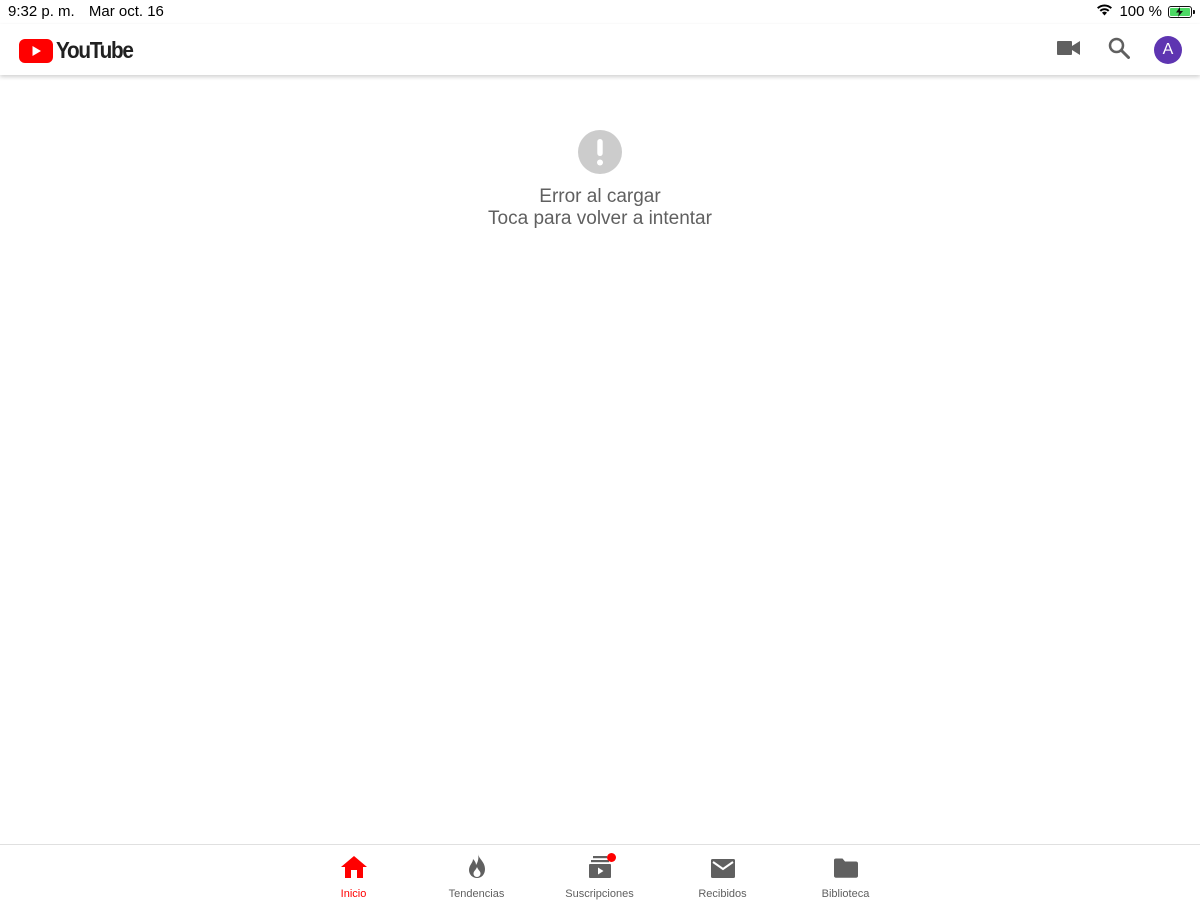 The height and width of the screenshot is (901, 1200). Describe the element at coordinates (611, 857) in the screenshot. I see `notification-dot` at that location.